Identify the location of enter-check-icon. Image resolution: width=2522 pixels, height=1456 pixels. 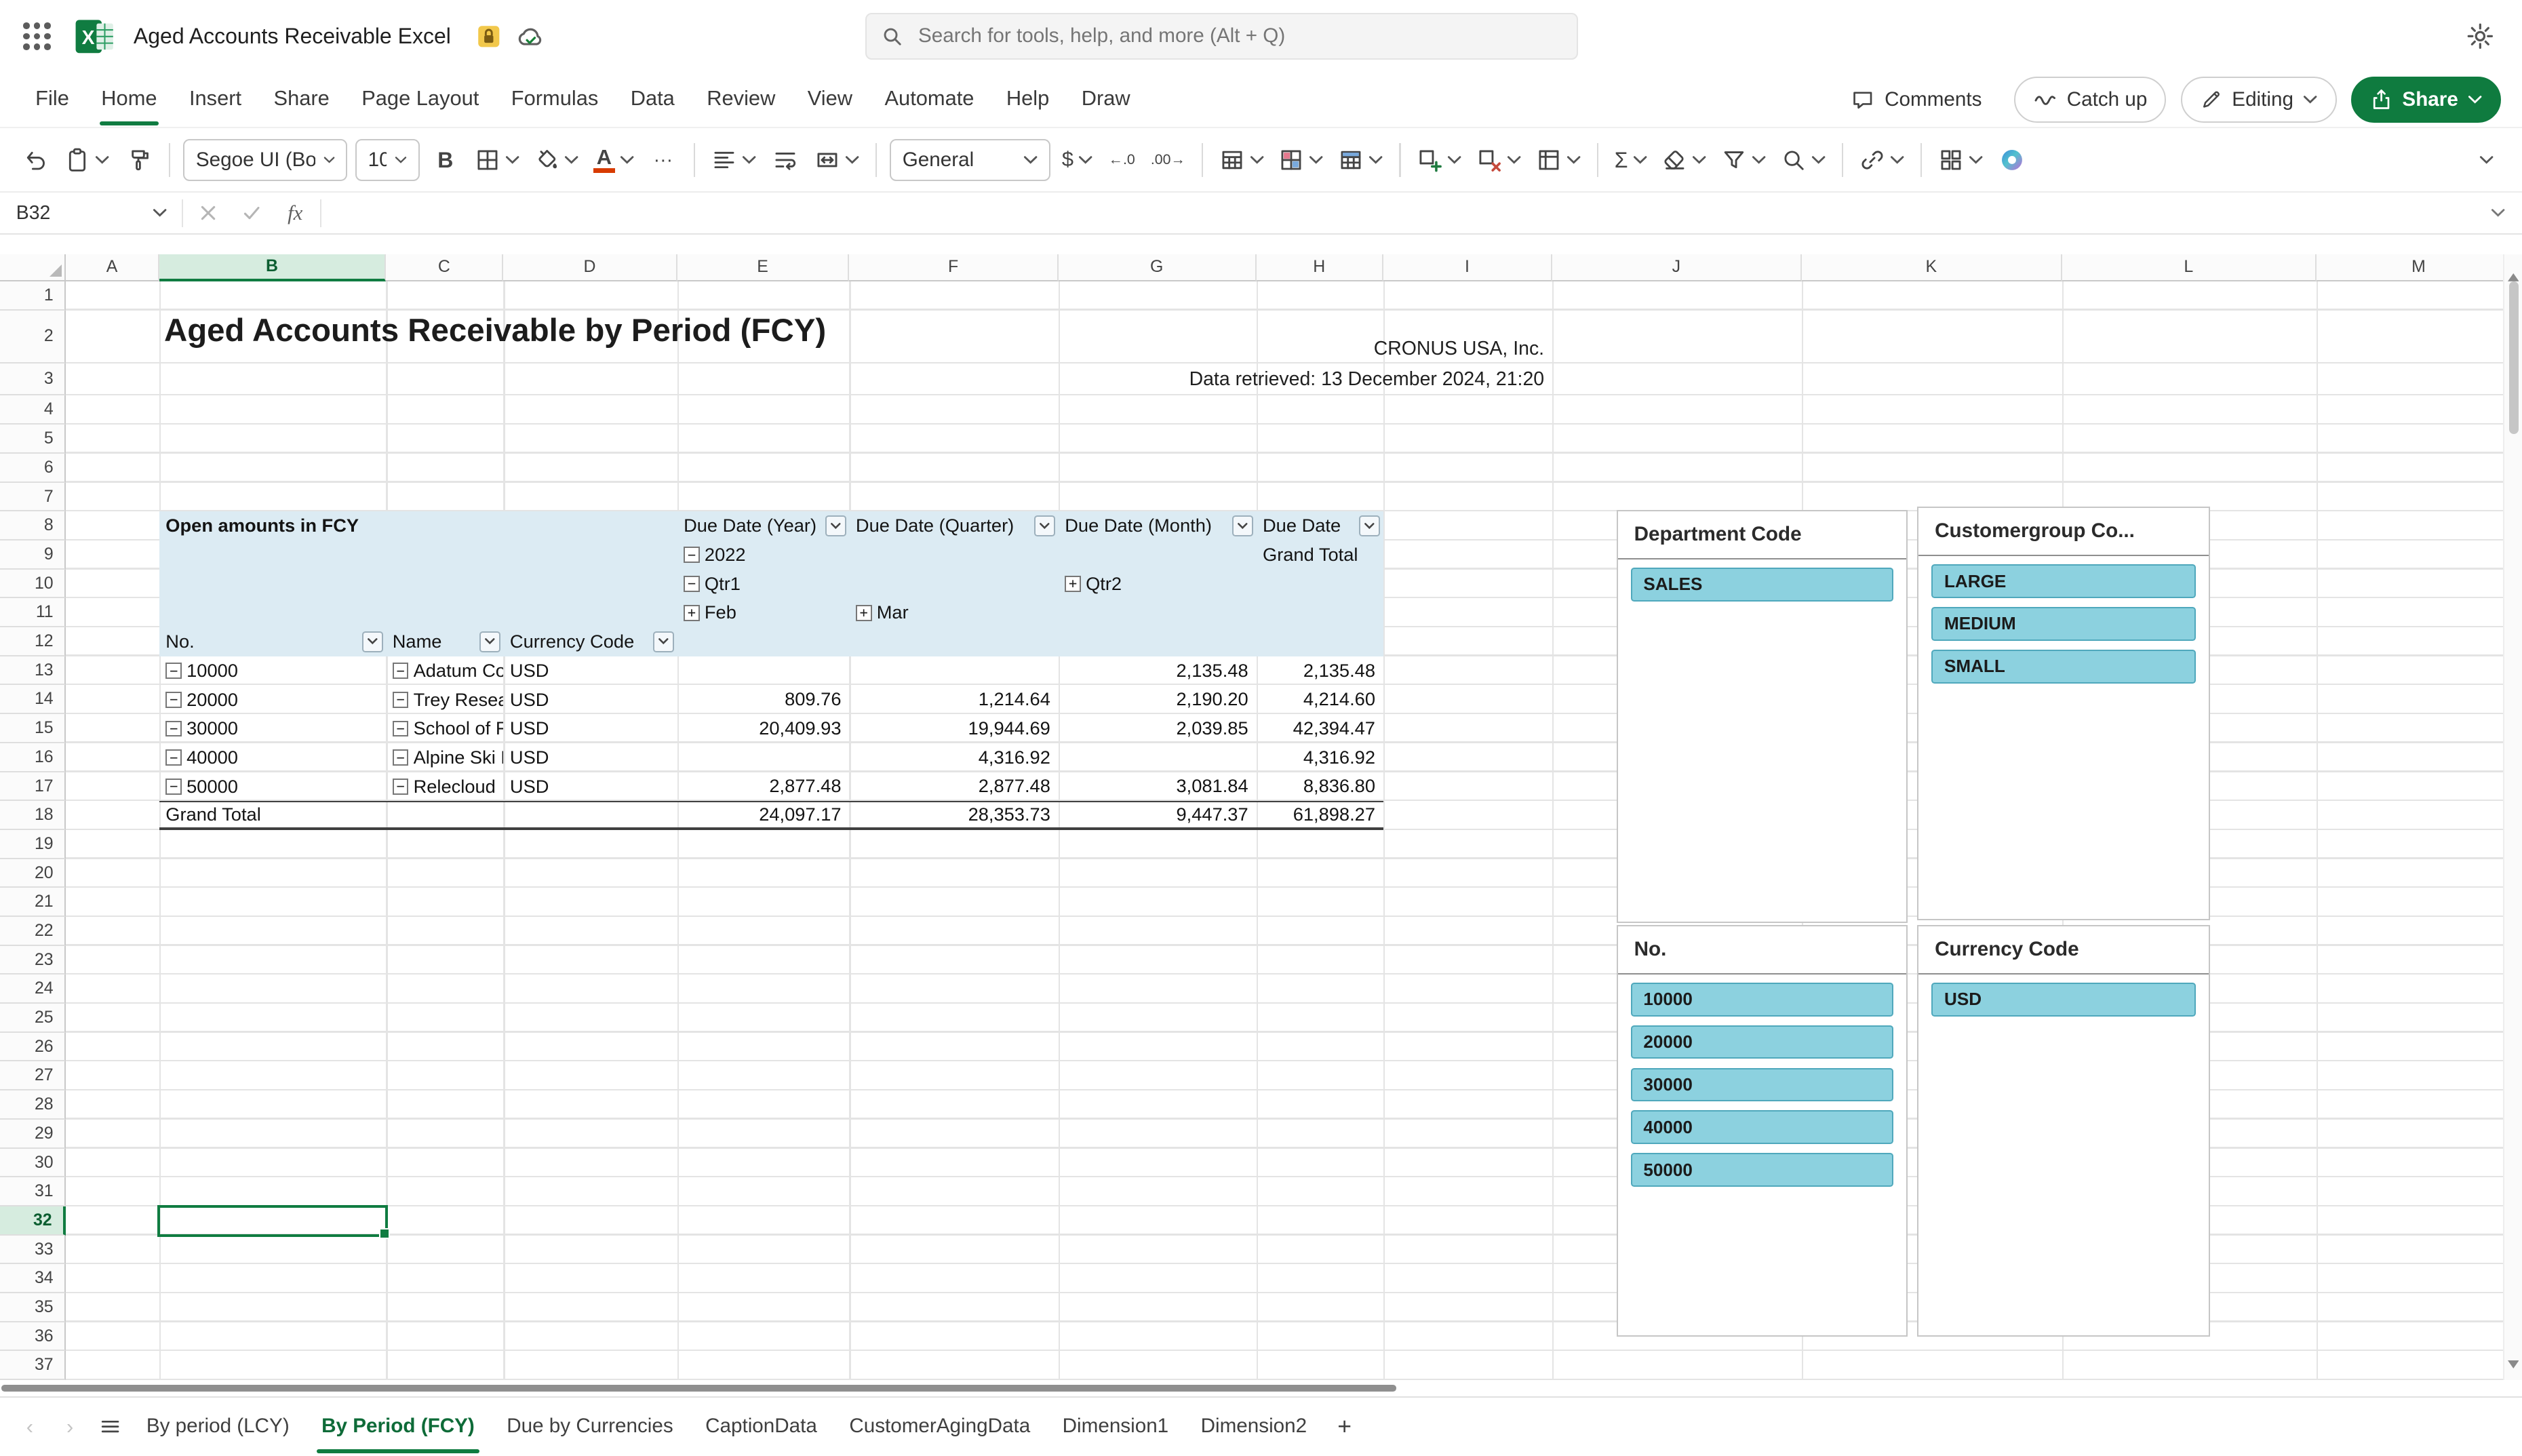
(252, 213).